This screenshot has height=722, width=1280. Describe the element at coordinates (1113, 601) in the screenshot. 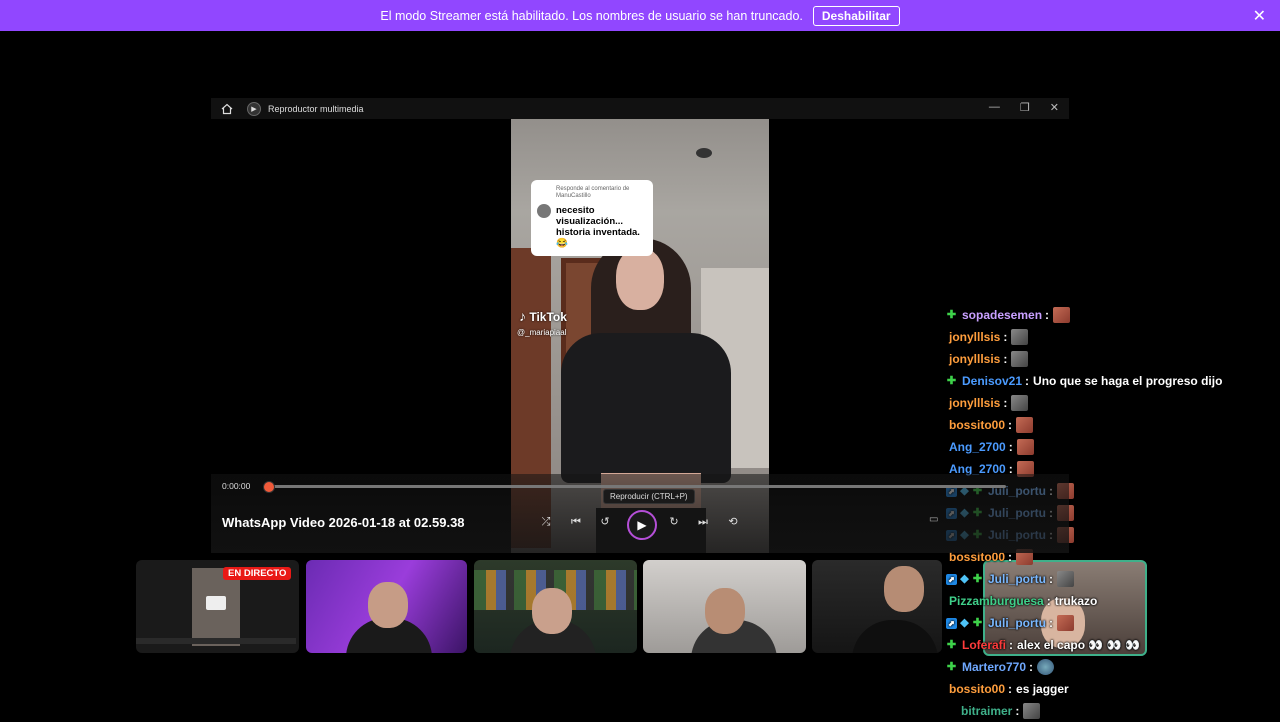

I see `chat-message: Pizzamburguesa: trukazo` at that location.